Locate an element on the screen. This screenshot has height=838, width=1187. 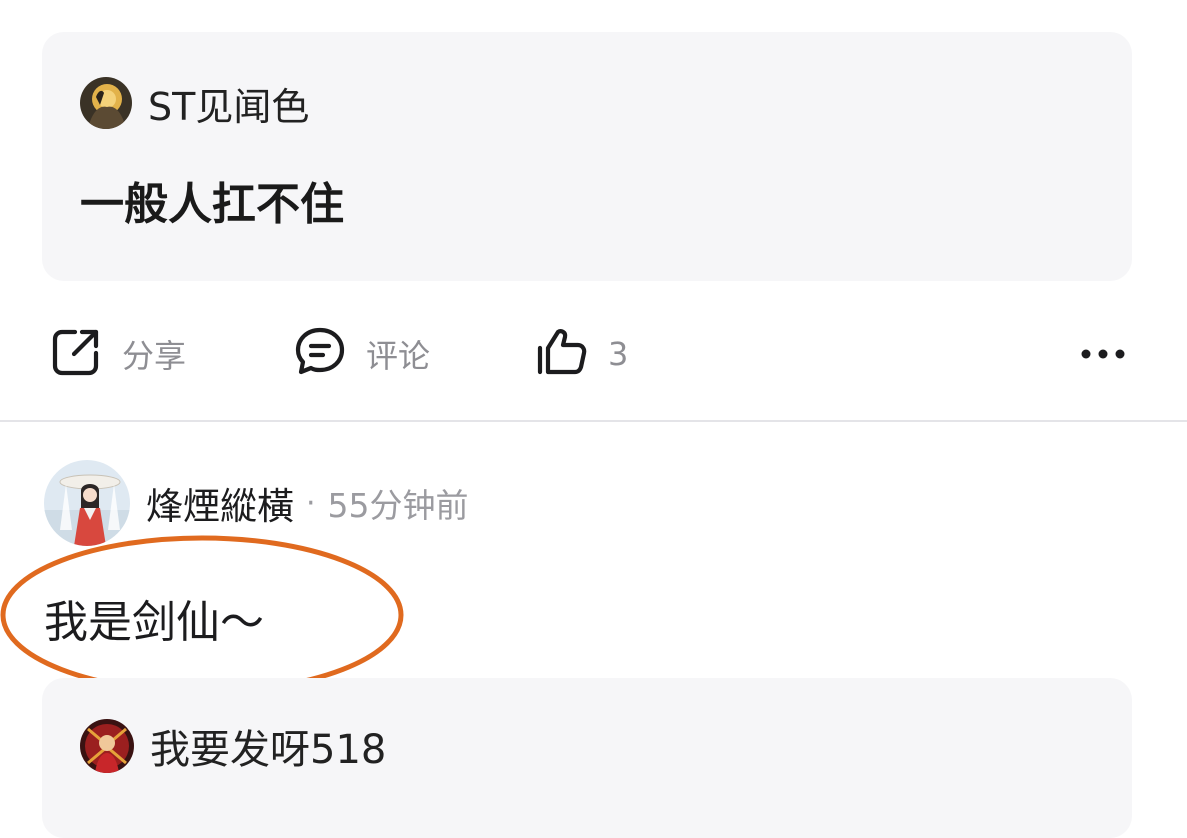
comment-author-name: 烽煙縱橫 is located at coordinates (220, 503).